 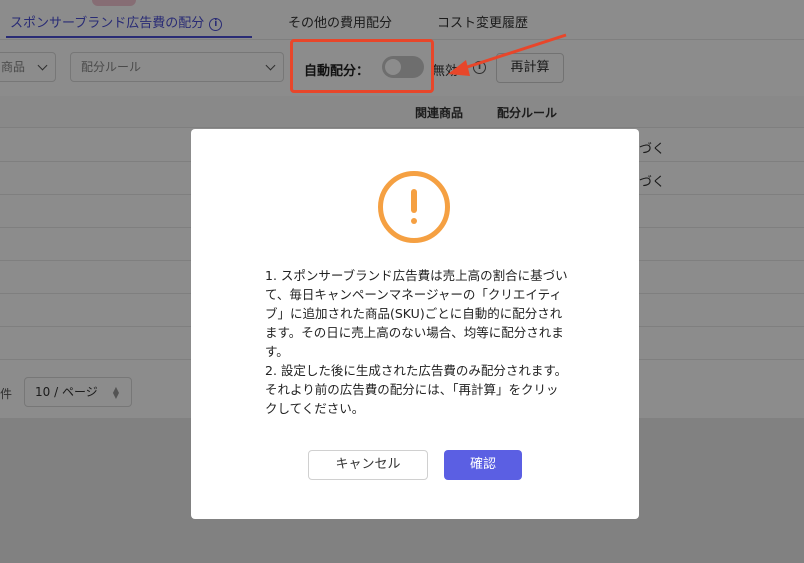 I want to click on cancel-button: キャンセル, so click(x=368, y=465).